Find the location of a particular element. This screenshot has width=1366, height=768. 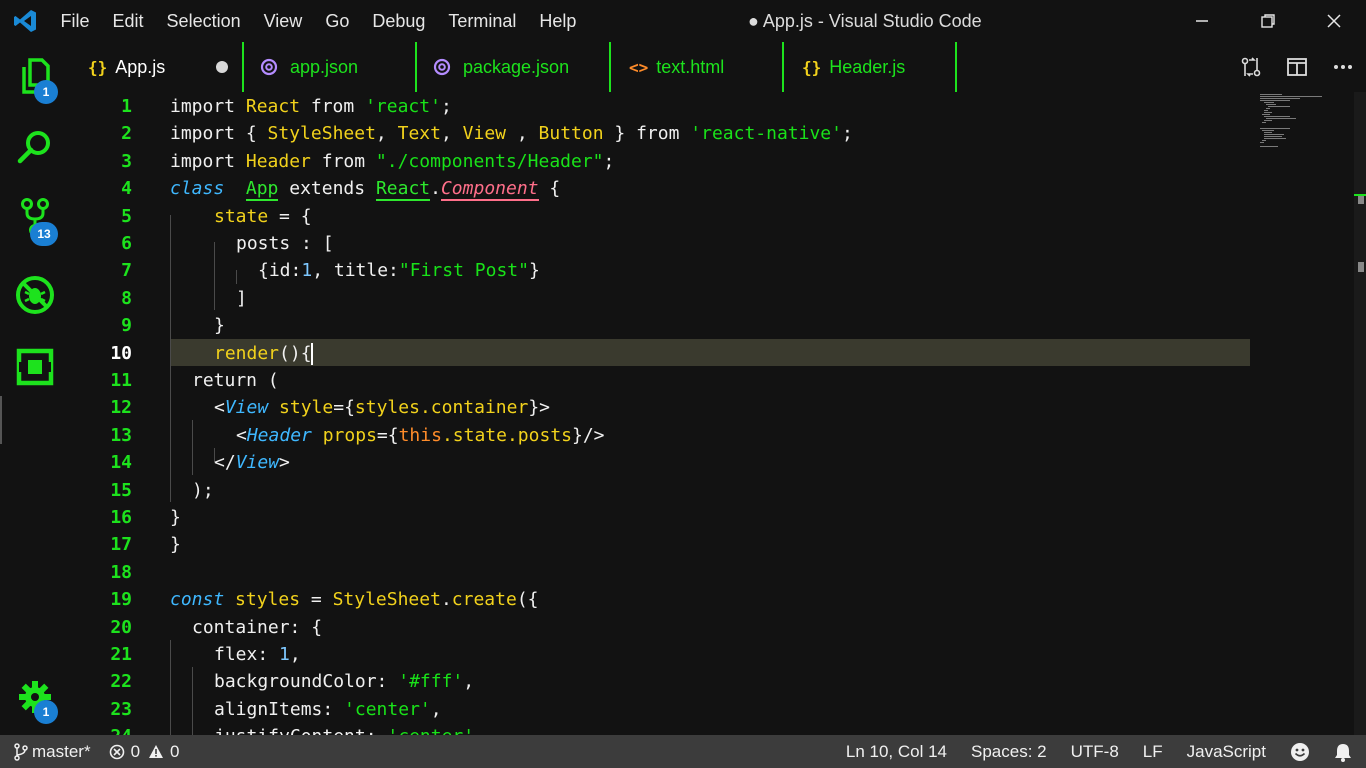

scm-badge: 13 is located at coordinates (44, 234).